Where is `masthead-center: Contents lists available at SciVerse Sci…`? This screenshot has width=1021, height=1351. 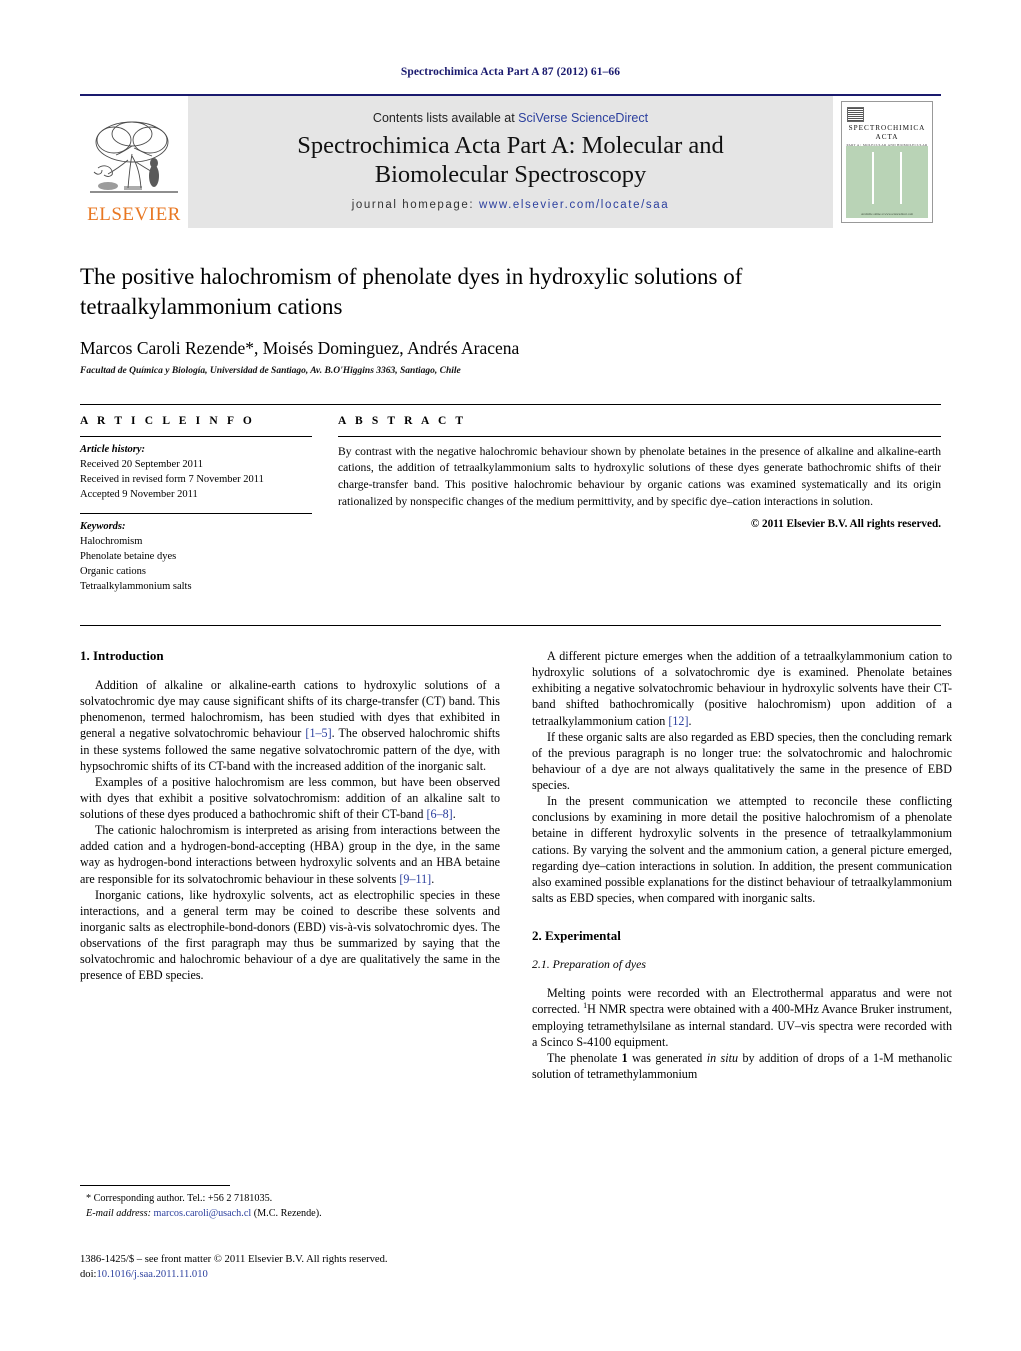 masthead-center: Contents lists available at SciVerse Sci… is located at coordinates (510, 162).